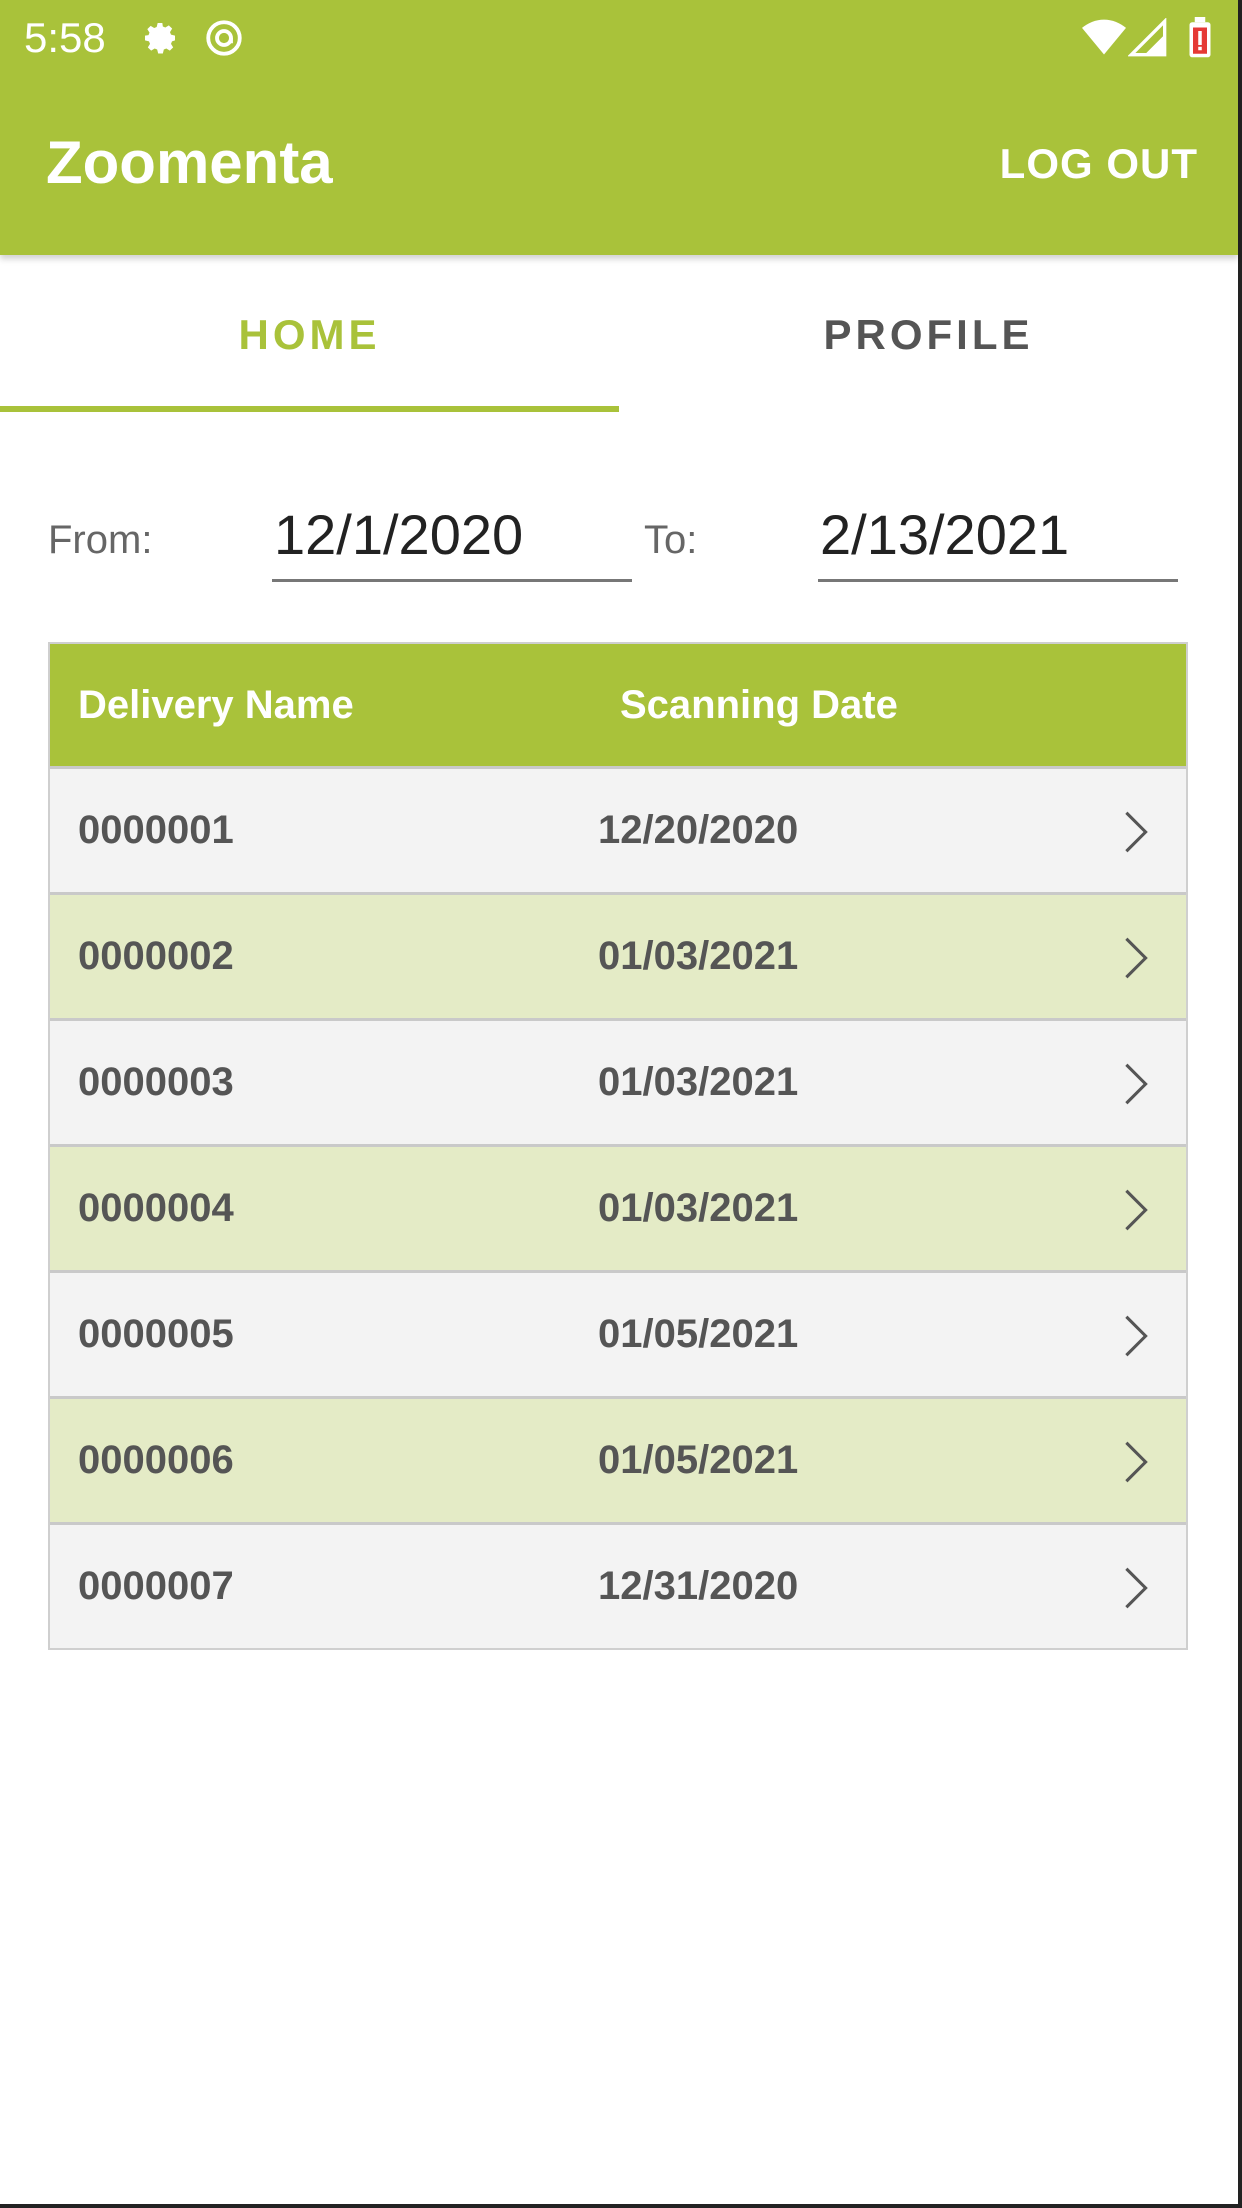 The height and width of the screenshot is (2208, 1242). I want to click on sync-icon, so click(224, 38).